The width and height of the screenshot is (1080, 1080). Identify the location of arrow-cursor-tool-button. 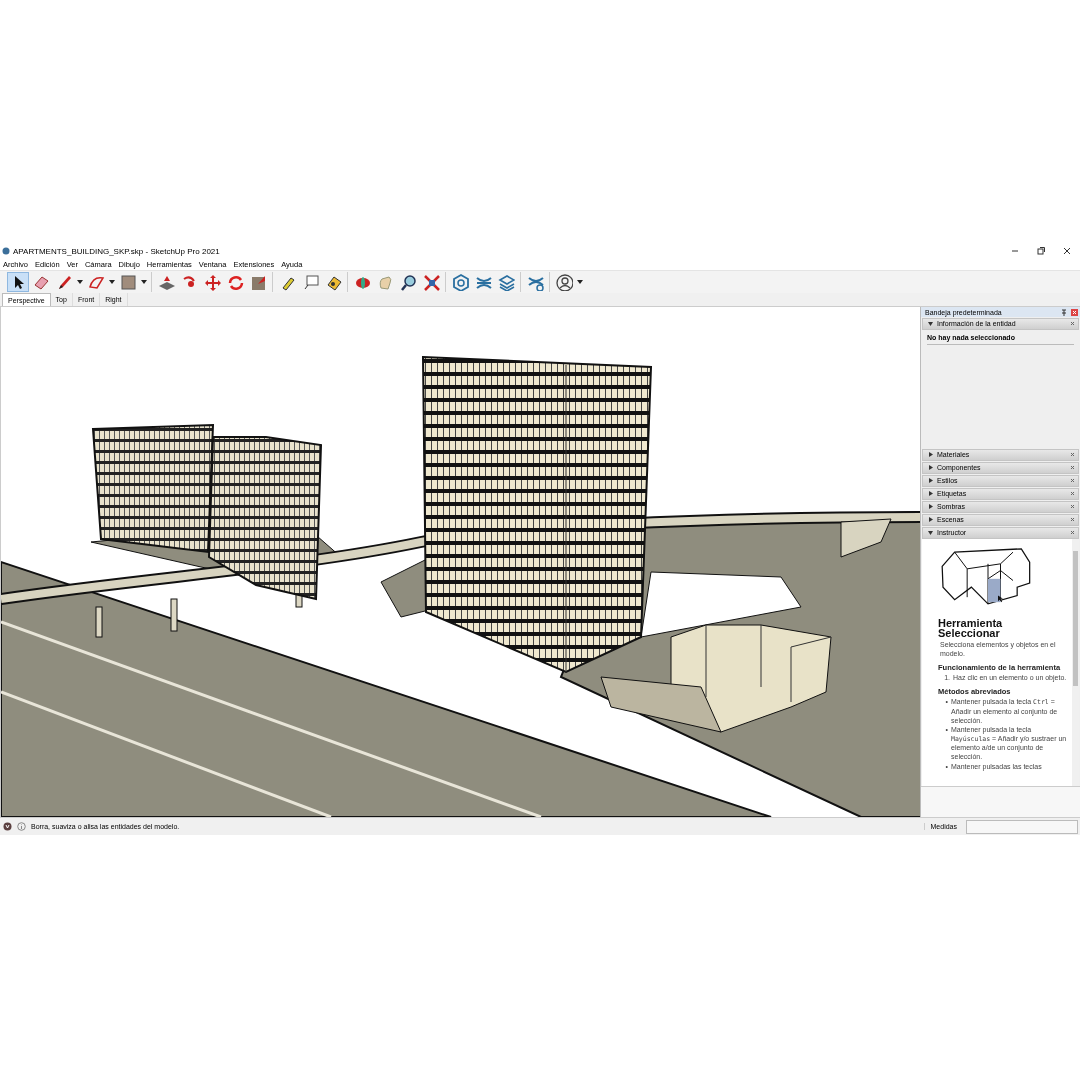
(18, 282).